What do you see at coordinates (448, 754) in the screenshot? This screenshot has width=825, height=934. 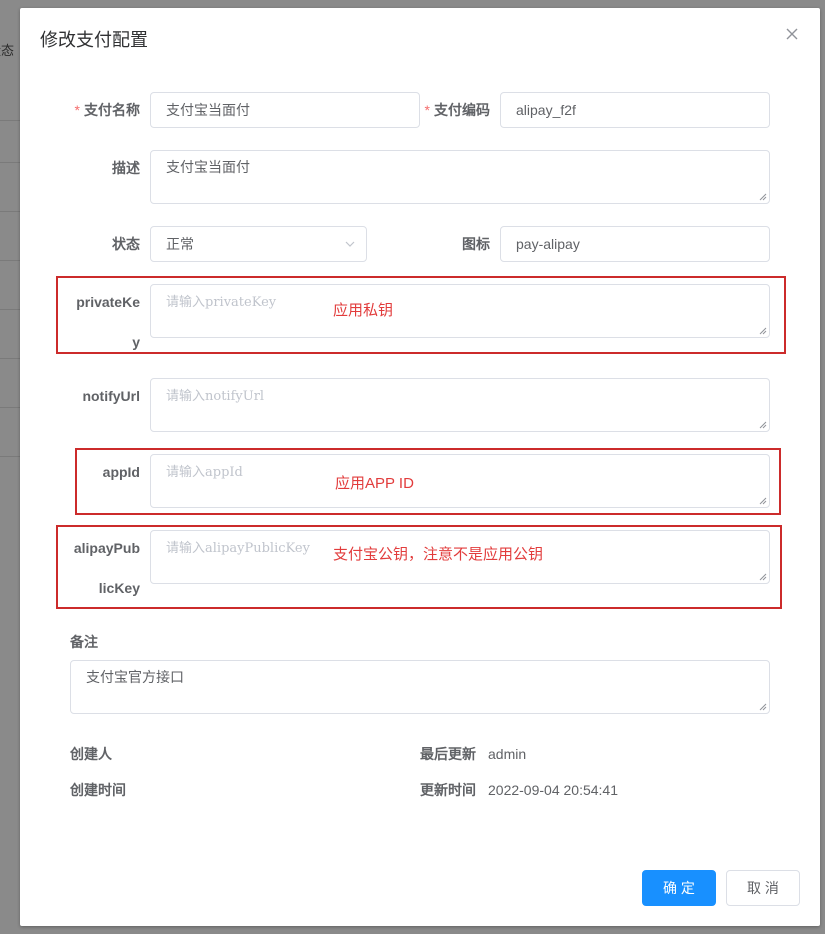 I see `last-updater-label: 最后更新` at bounding box center [448, 754].